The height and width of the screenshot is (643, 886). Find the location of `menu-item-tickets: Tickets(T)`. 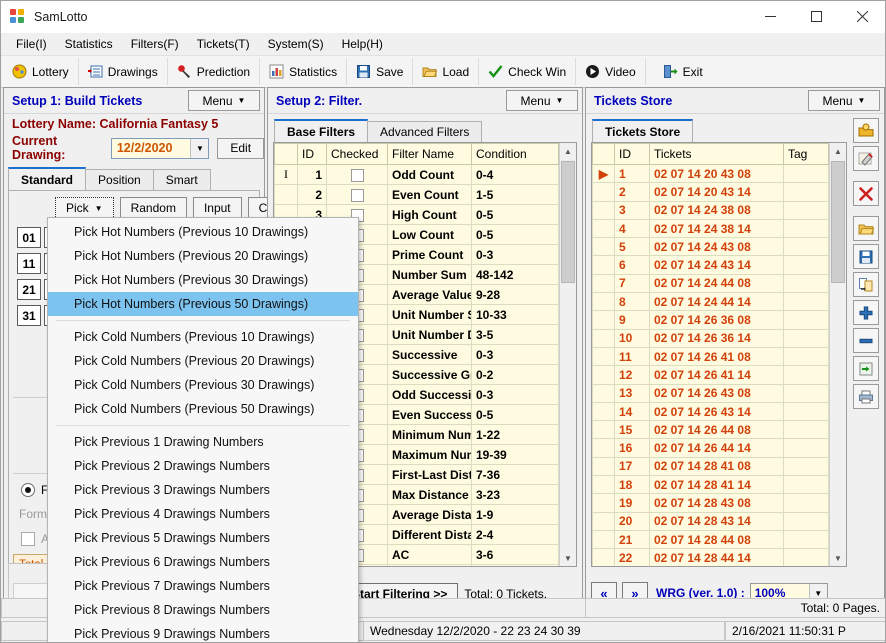

menu-item-tickets: Tickets(T) is located at coordinates (223, 44).